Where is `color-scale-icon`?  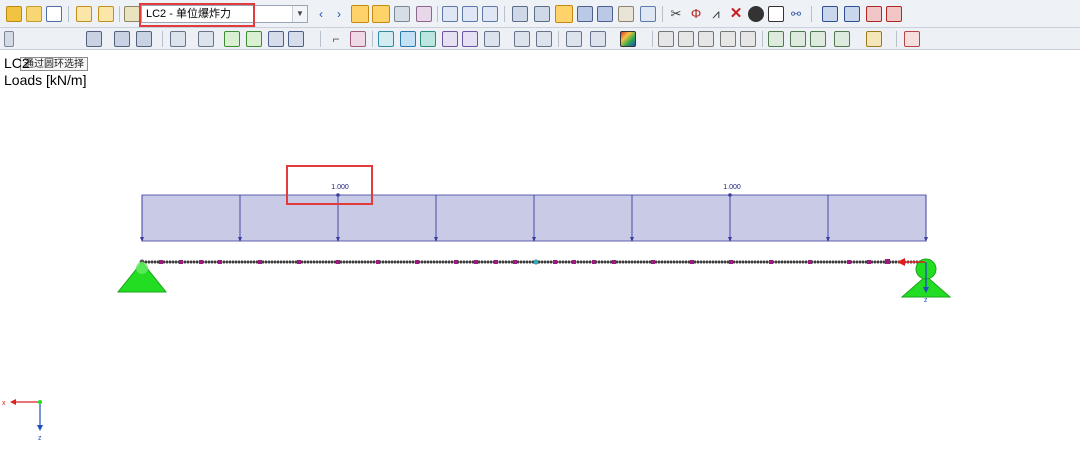
color-scale-icon is located at coordinates (628, 39).